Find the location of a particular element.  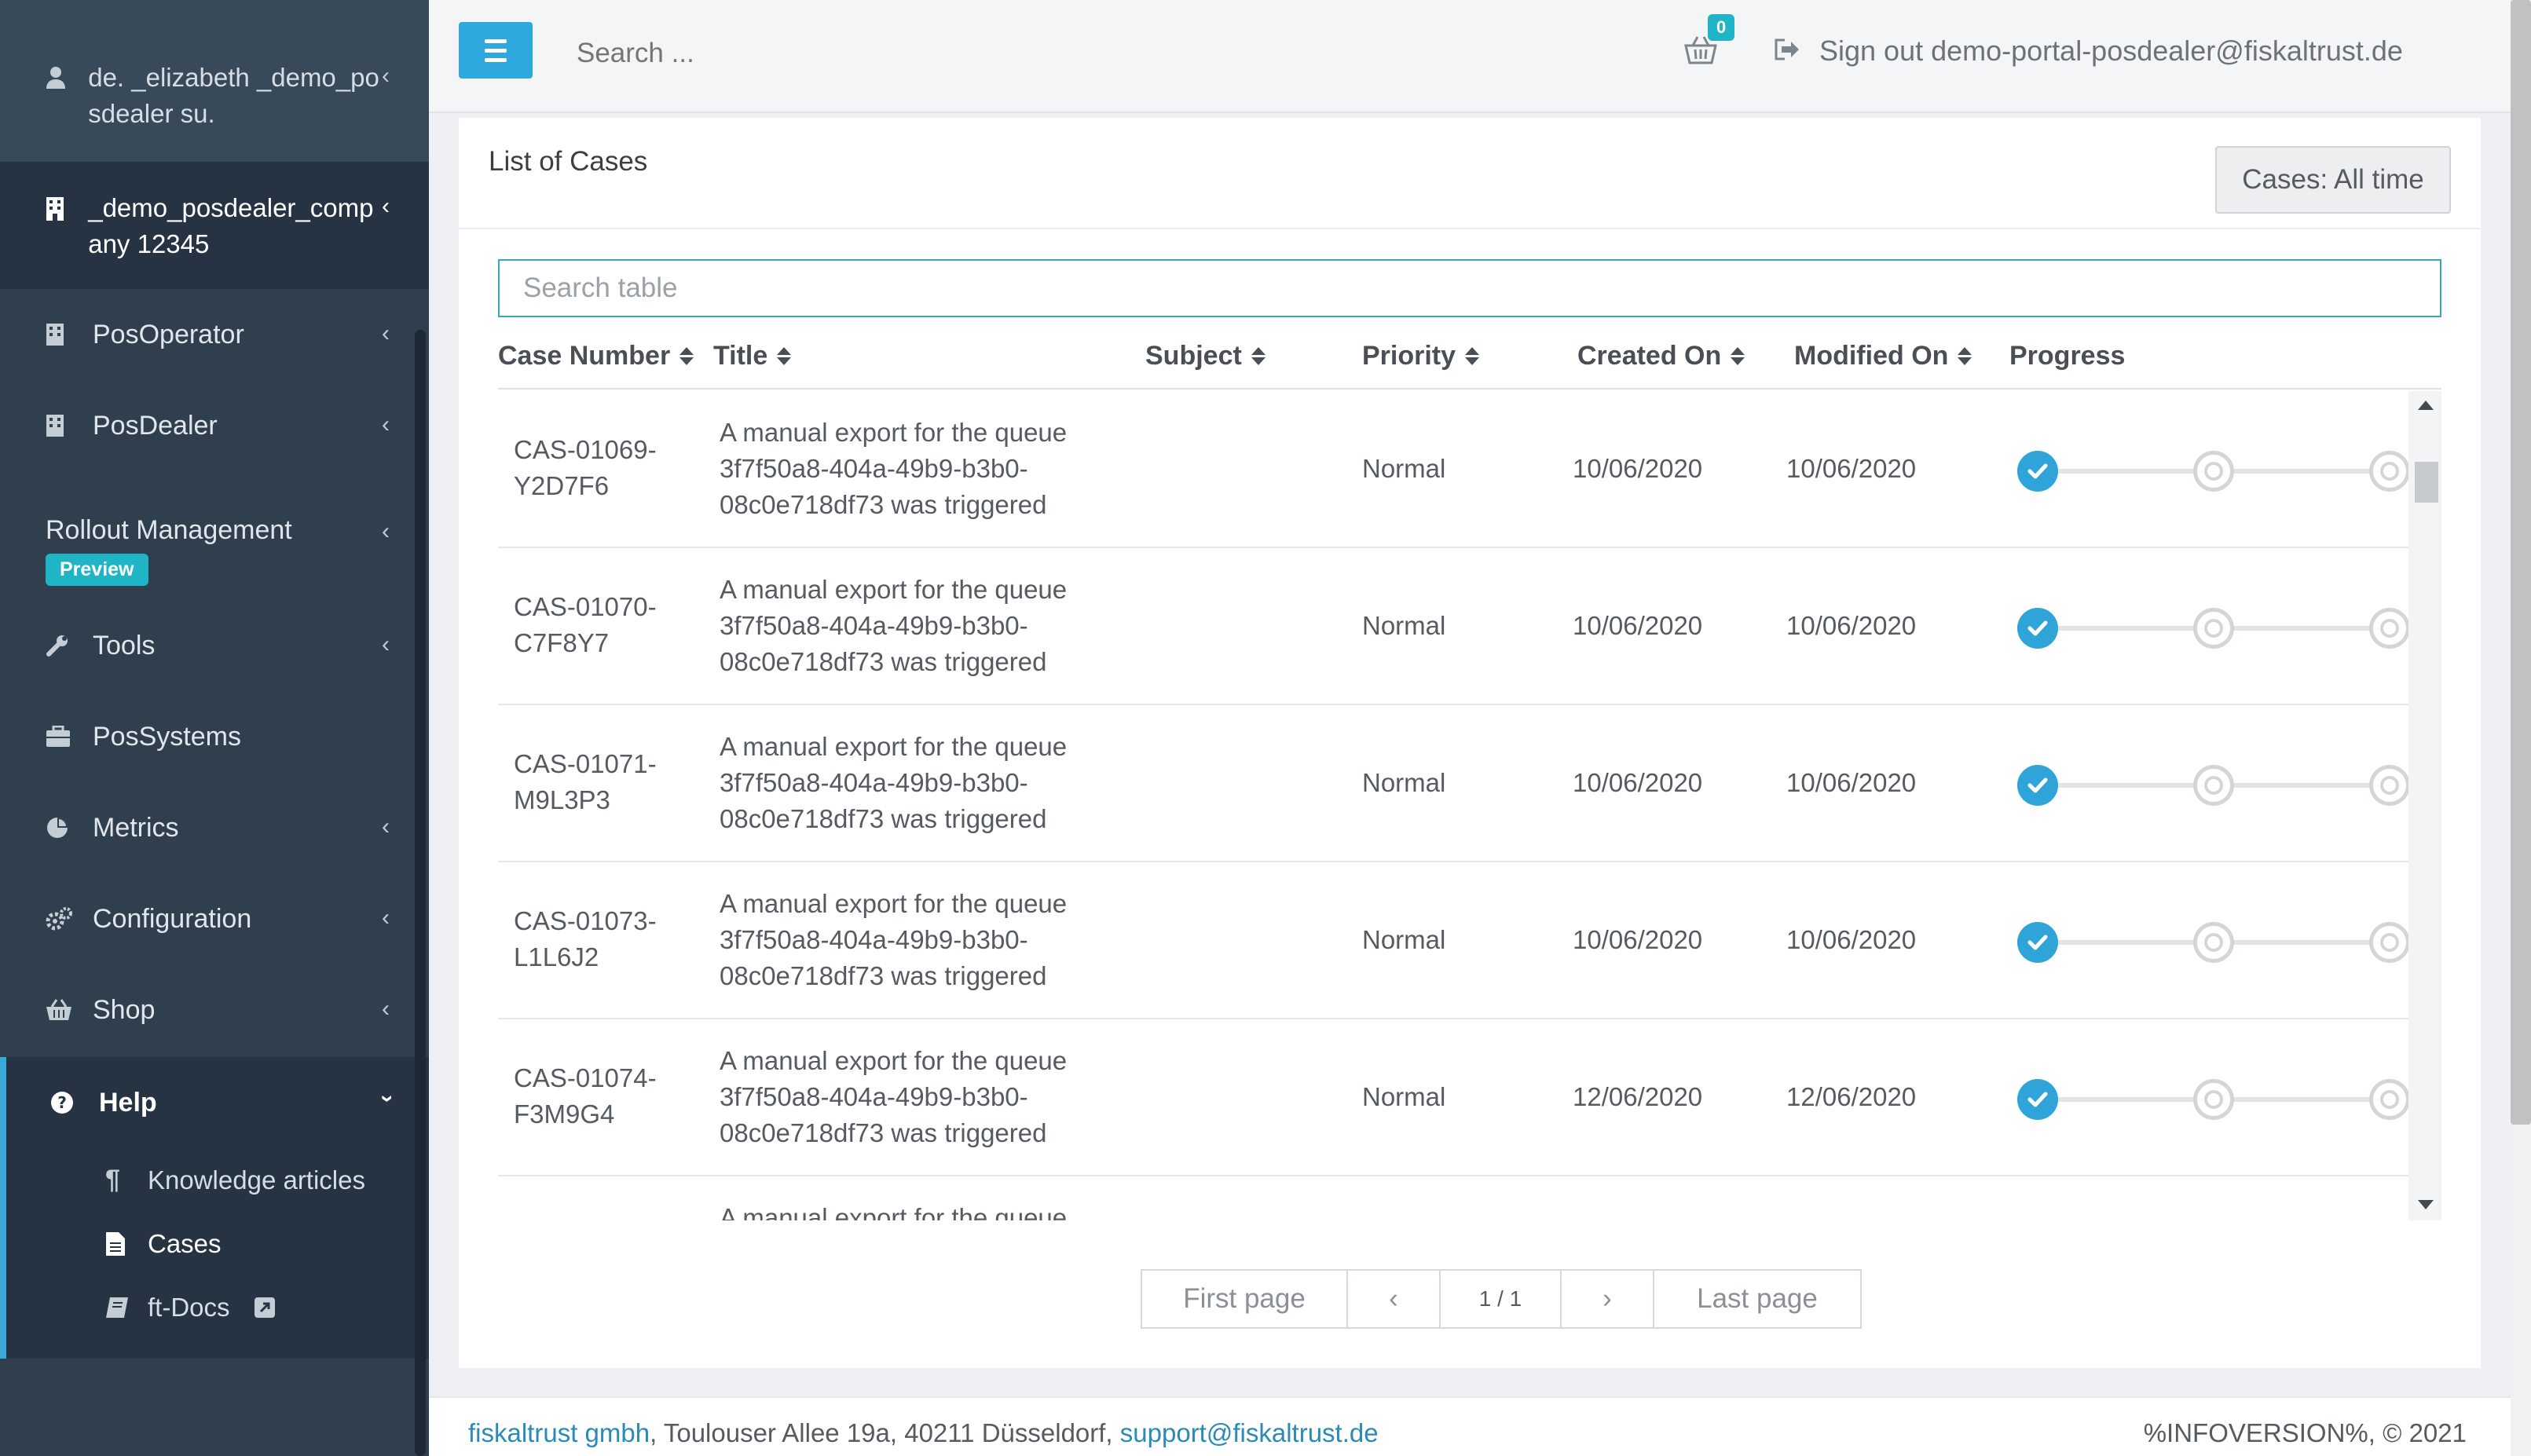

scroll-up-icon is located at coordinates (2426, 405).